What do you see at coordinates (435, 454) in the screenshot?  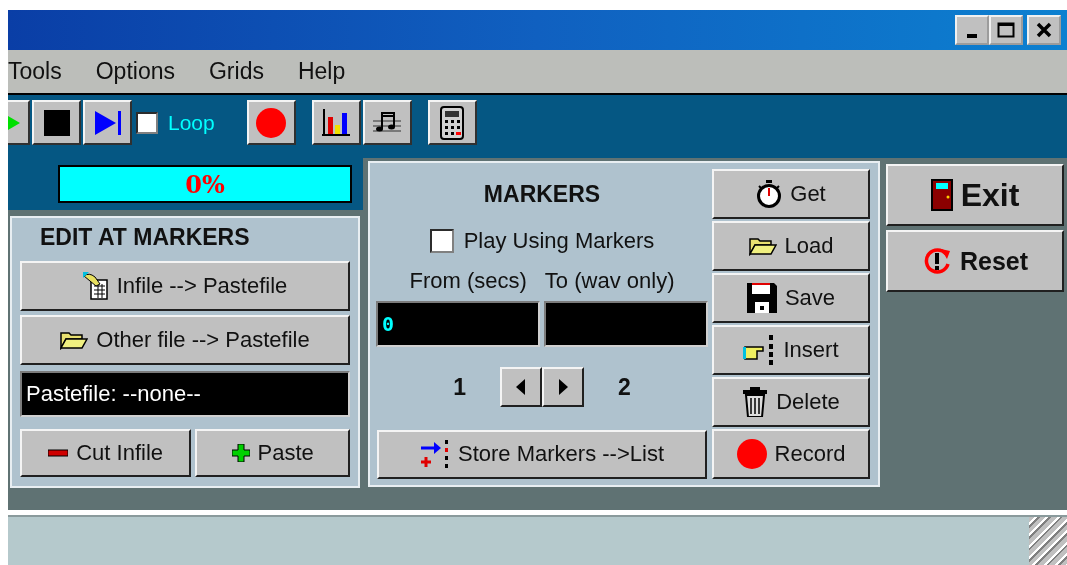 I see `store-list-icon` at bounding box center [435, 454].